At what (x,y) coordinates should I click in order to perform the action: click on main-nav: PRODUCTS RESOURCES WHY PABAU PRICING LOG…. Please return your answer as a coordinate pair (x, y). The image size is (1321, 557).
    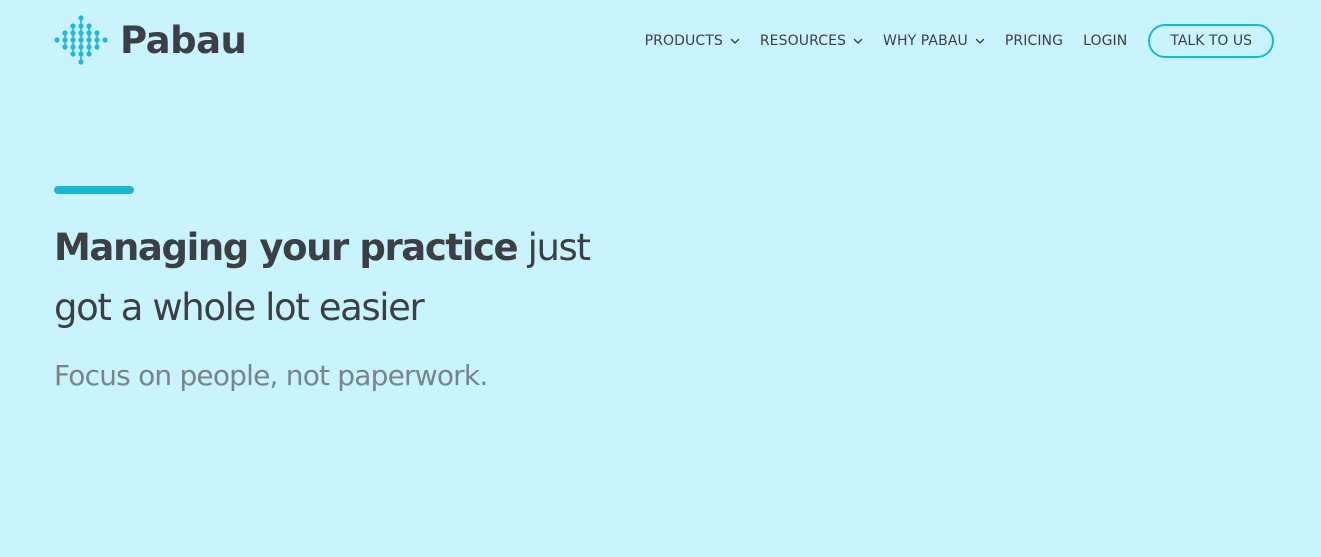
    Looking at the image, I should click on (959, 41).